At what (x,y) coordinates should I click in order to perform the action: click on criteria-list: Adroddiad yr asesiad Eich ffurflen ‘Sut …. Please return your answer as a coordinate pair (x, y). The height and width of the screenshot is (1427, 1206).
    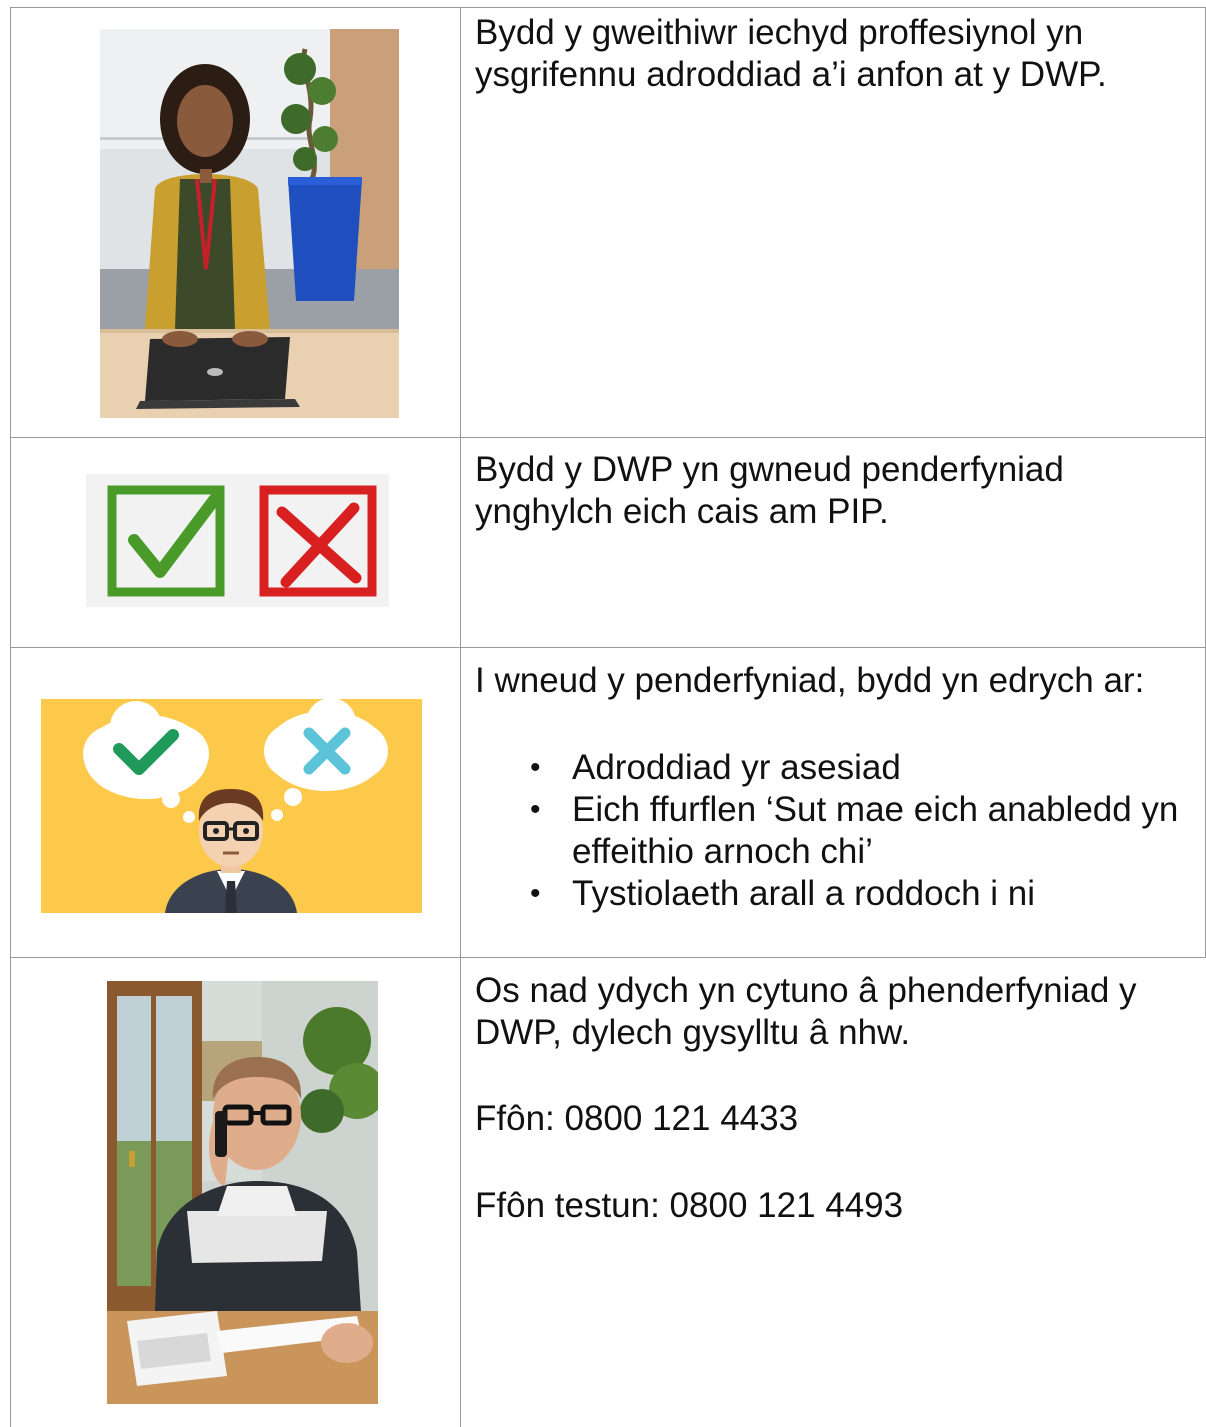
    Looking at the image, I should click on (837, 831).